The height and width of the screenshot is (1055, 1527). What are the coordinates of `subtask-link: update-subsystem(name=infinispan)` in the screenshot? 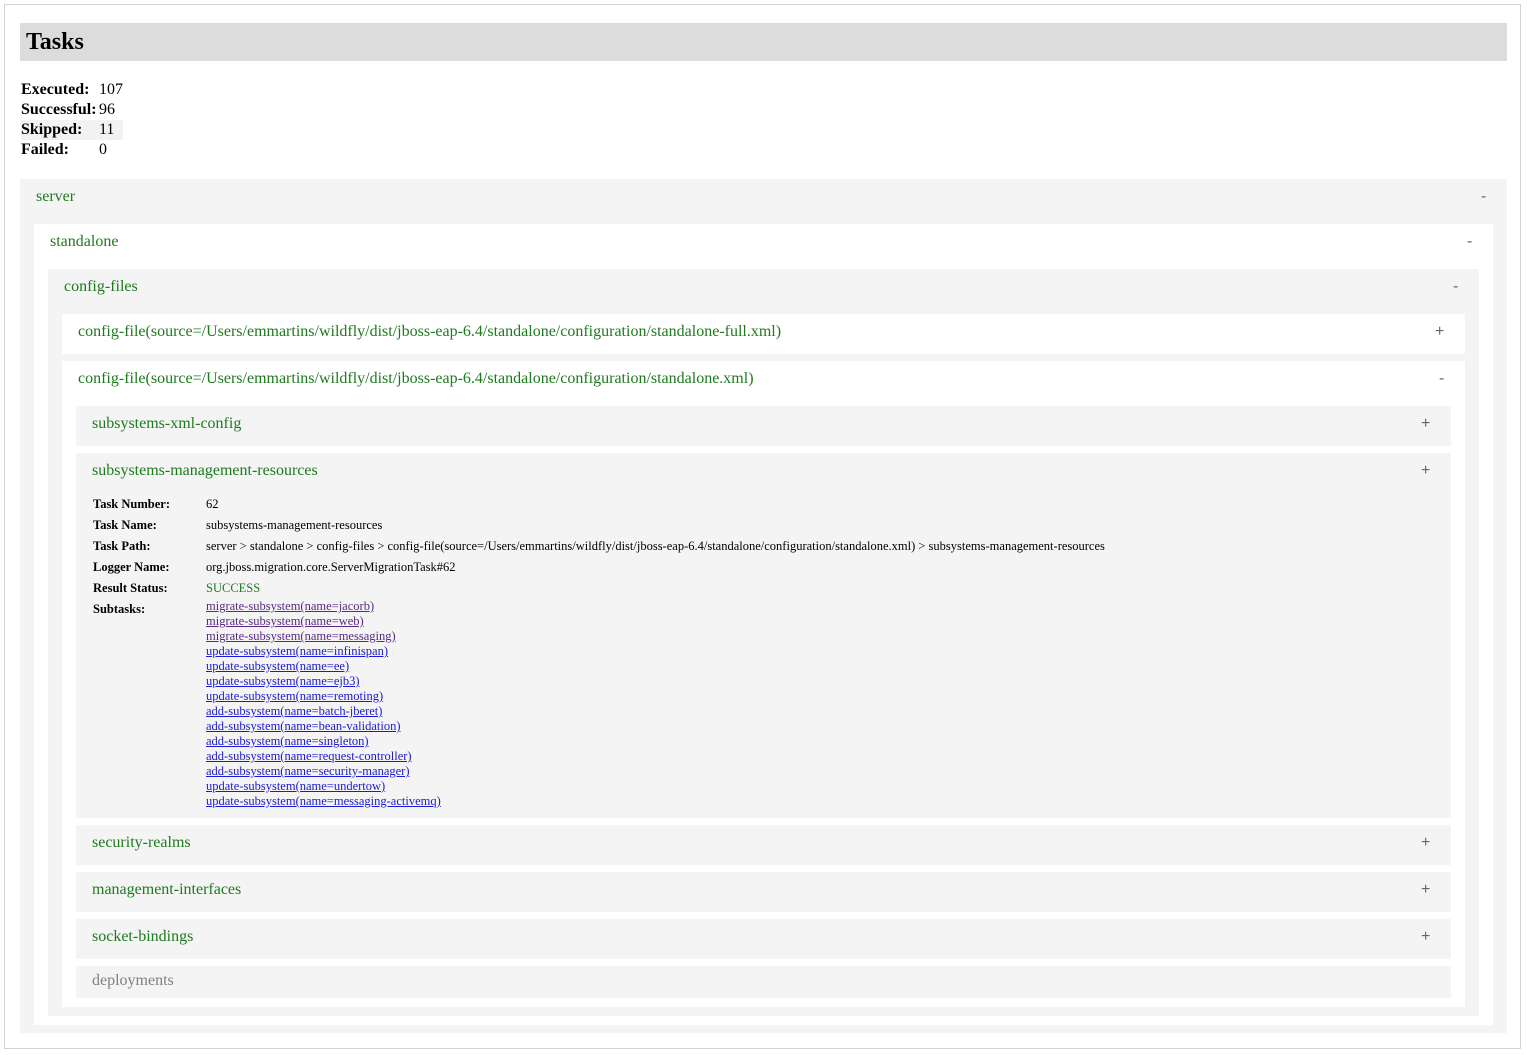 It's located at (323, 651).